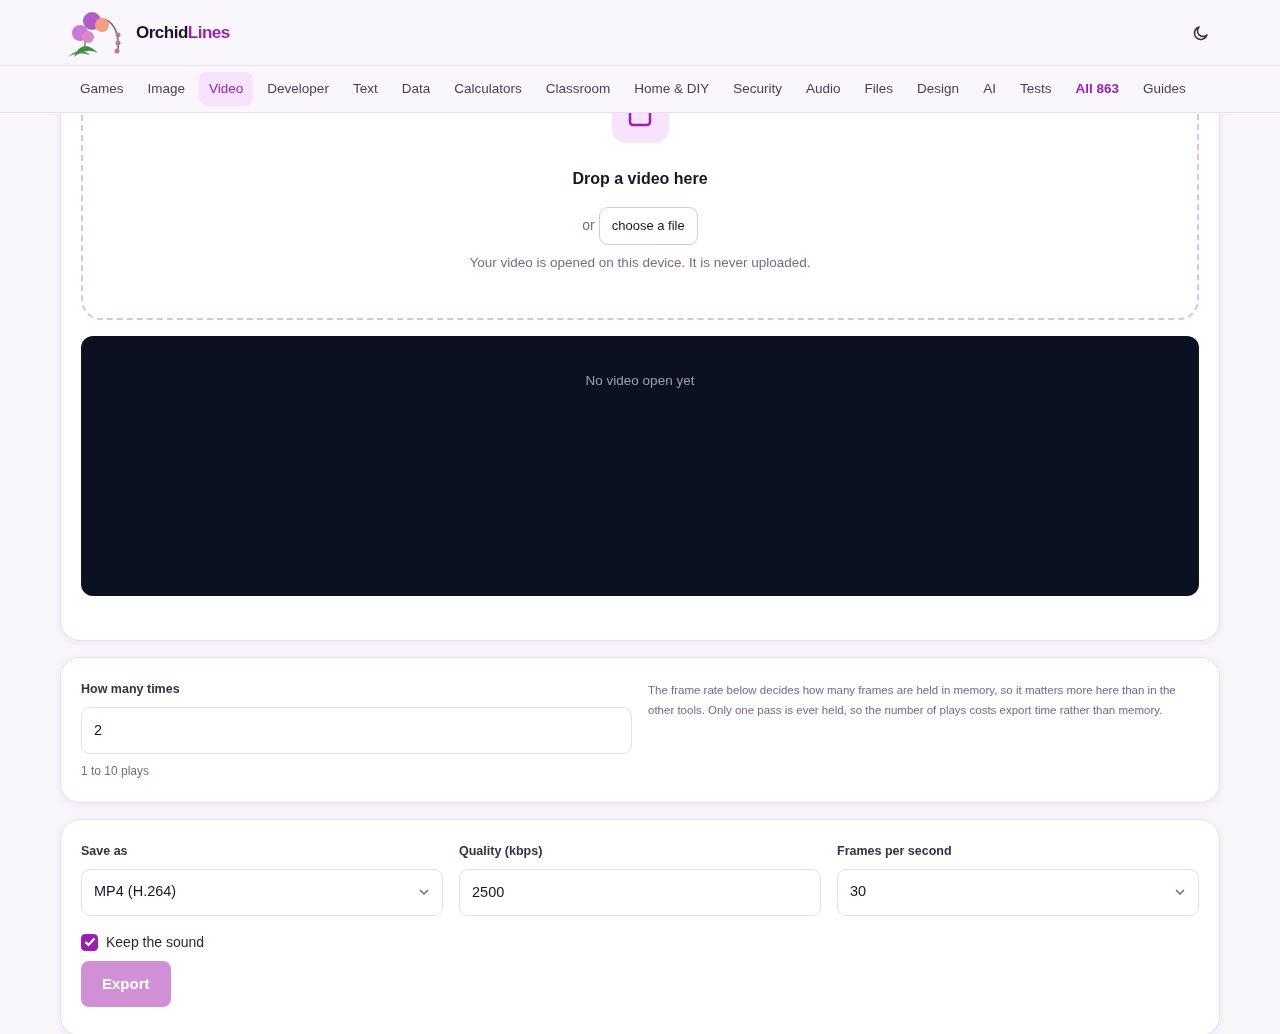 The width and height of the screenshot is (1280, 1034). What do you see at coordinates (262, 892) in the screenshot?
I see `select-field: MP4 (H.264)` at bounding box center [262, 892].